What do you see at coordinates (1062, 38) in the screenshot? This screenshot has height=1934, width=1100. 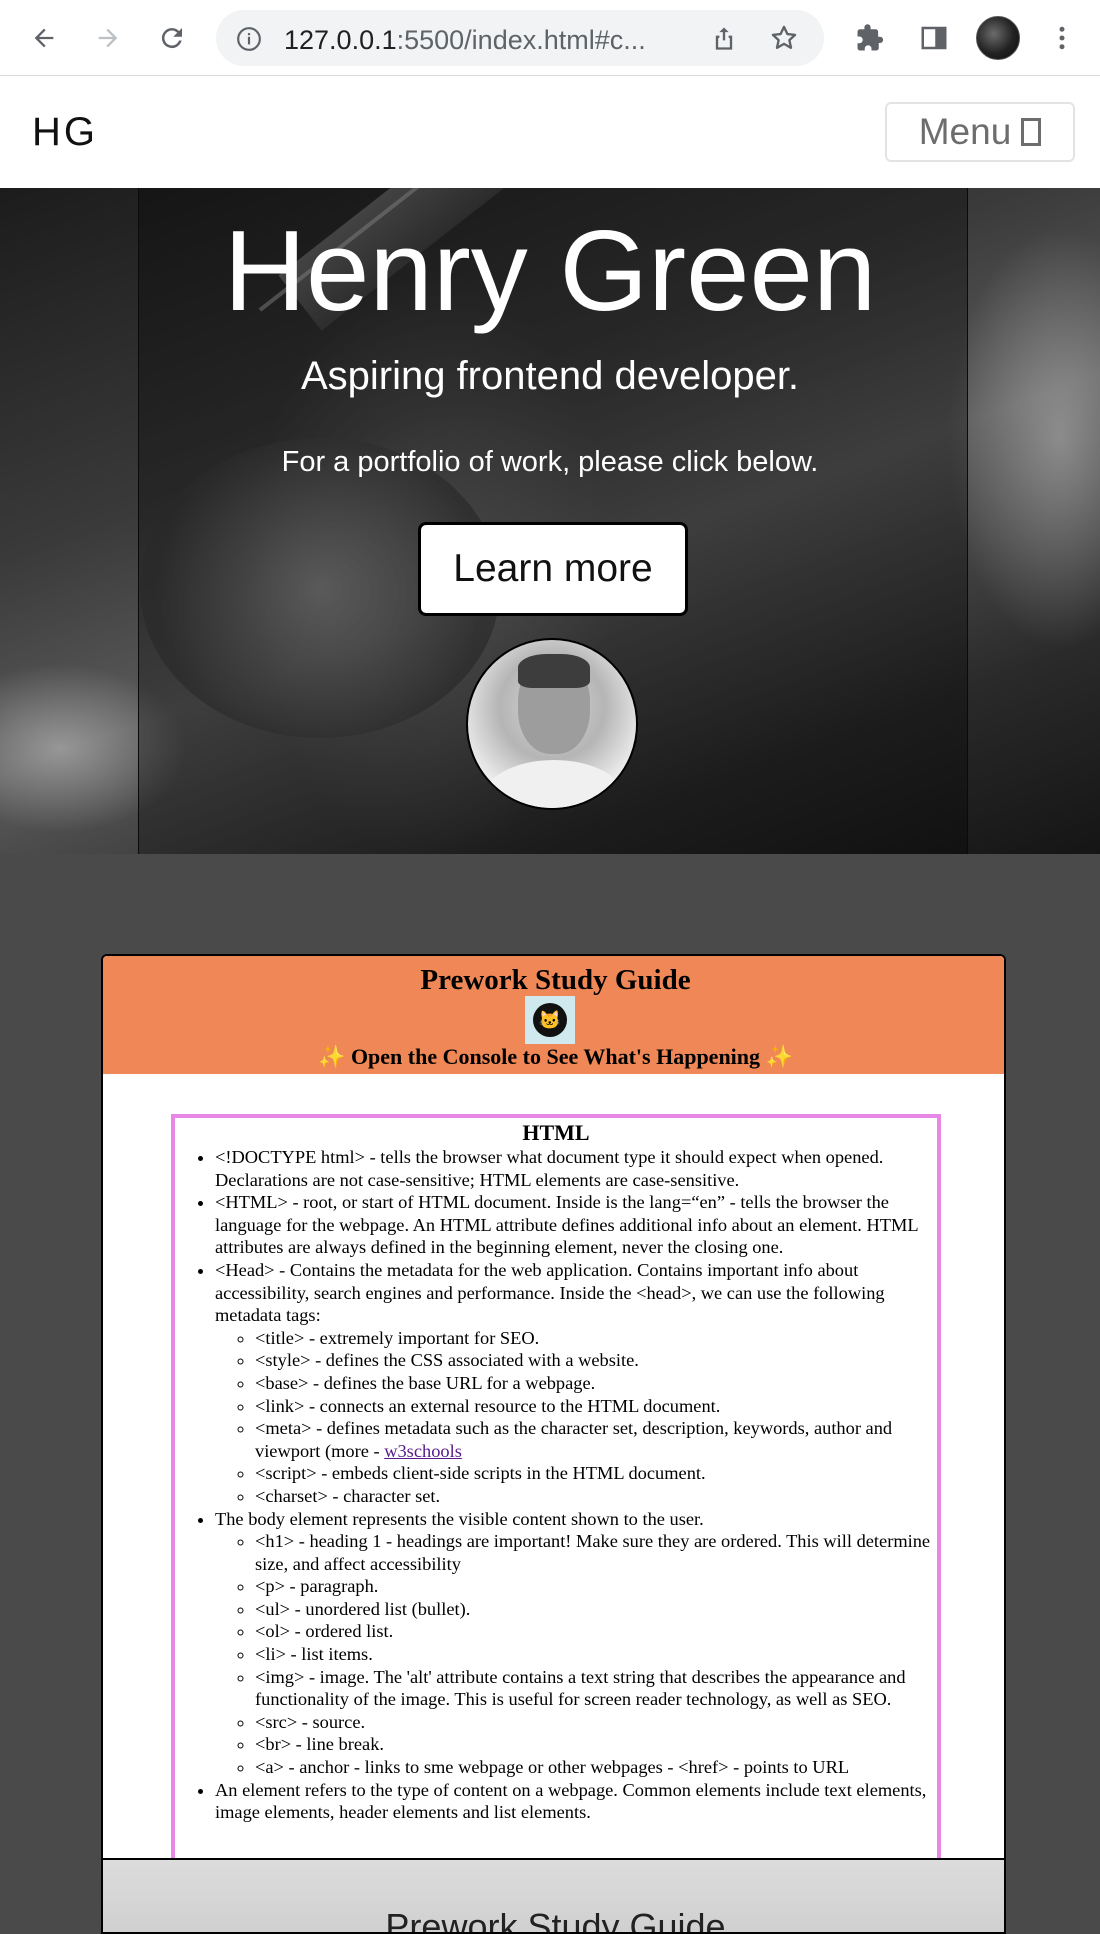 I see `more-menu-icon` at bounding box center [1062, 38].